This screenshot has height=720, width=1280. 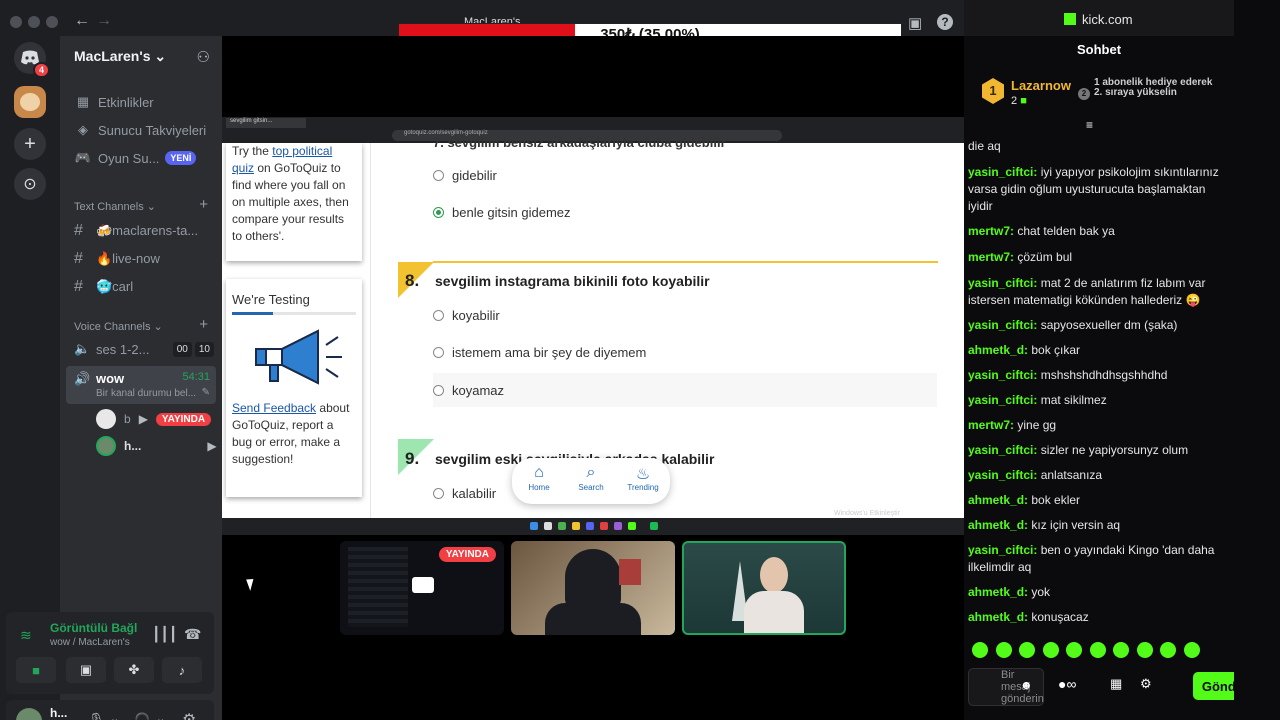 I want to click on start-icon, so click(x=534, y=526).